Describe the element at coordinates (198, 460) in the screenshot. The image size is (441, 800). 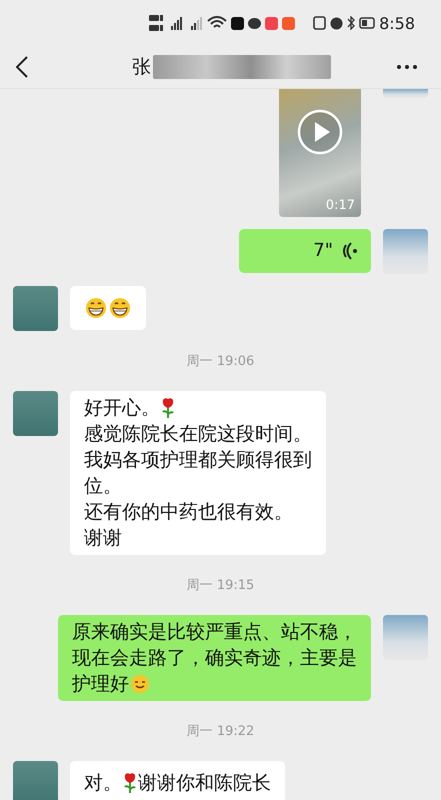
I see `message-text: 我妈各项护理都关顾得很到` at that location.